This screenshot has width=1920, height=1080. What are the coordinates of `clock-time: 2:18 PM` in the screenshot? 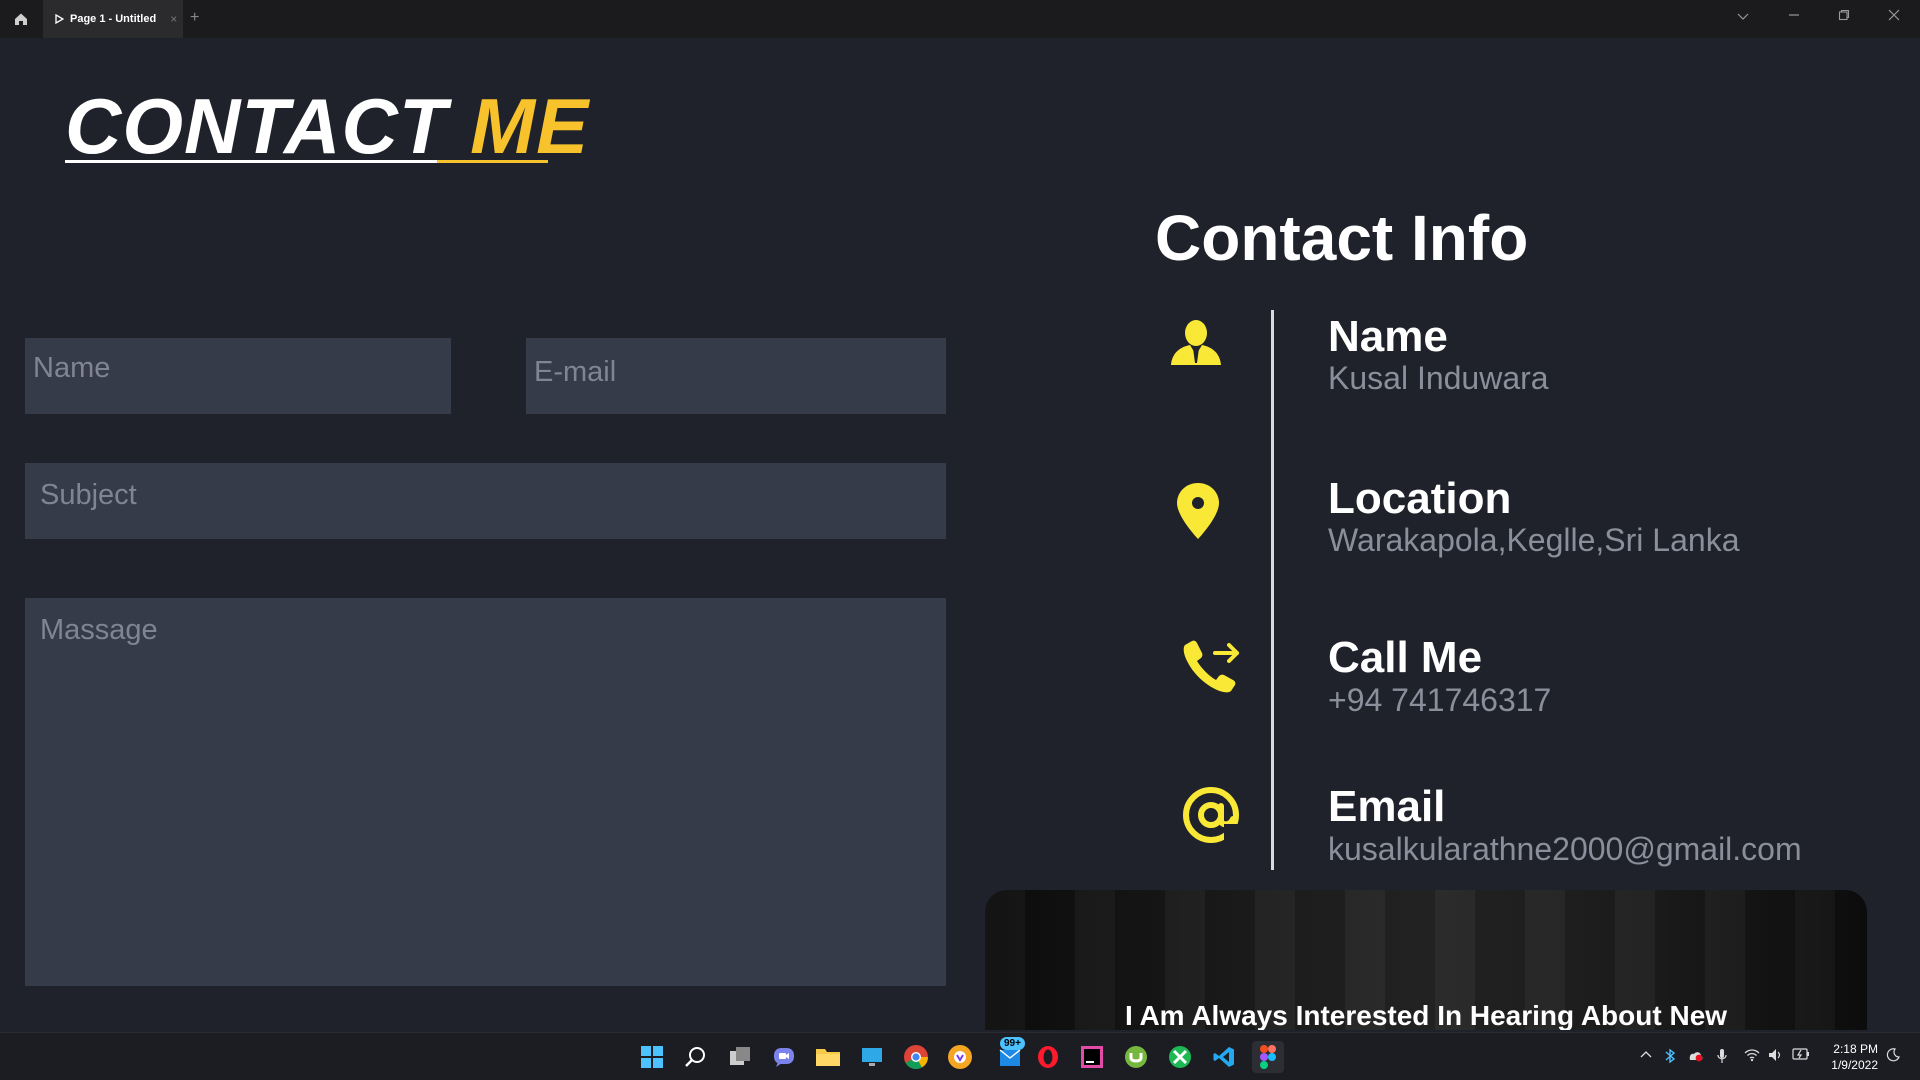 It's located at (1855, 1049).